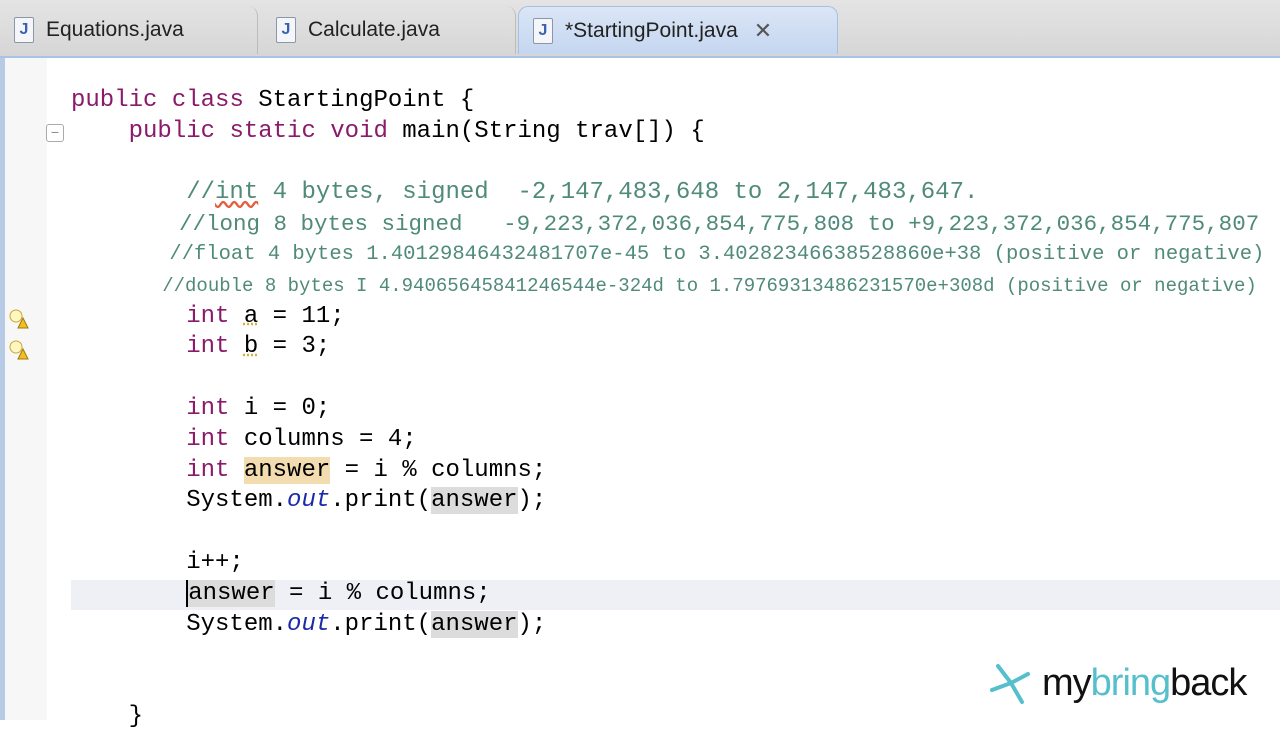 The height and width of the screenshot is (733, 1280). I want to click on code-line: i++;, so click(675, 563).